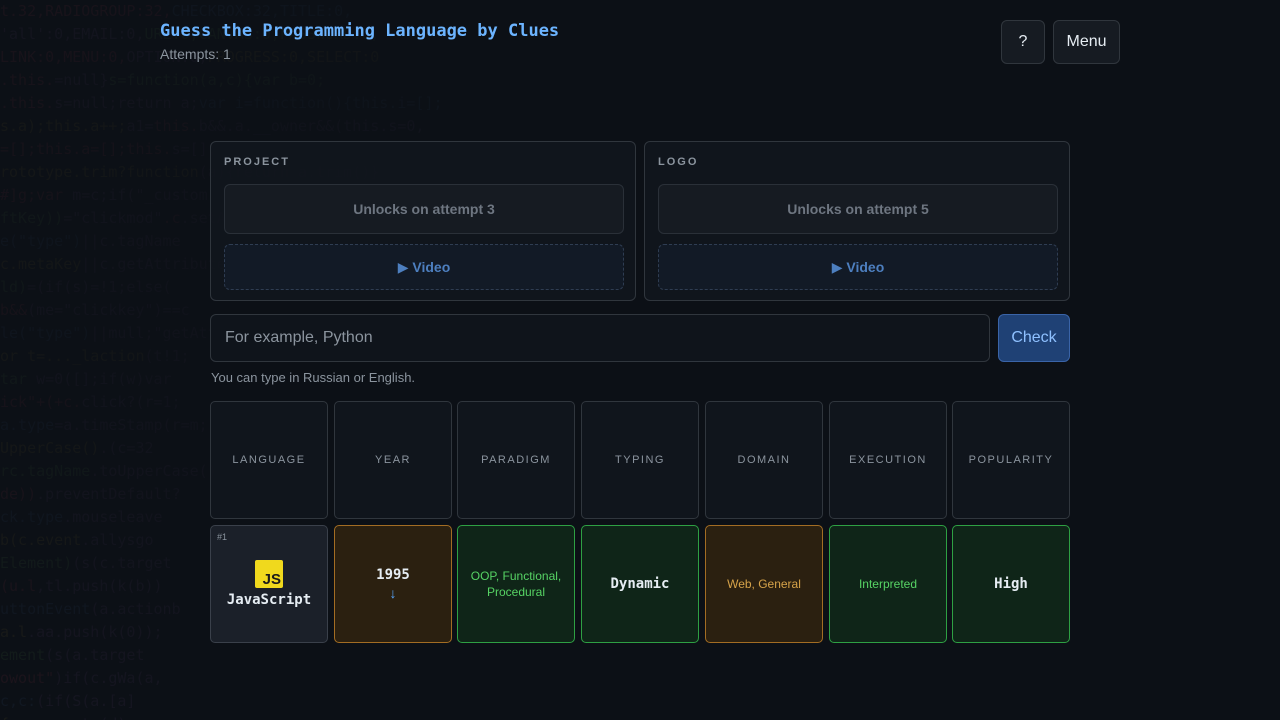 The width and height of the screenshot is (1280, 720). I want to click on guess-popularity-value: High, so click(1011, 584).